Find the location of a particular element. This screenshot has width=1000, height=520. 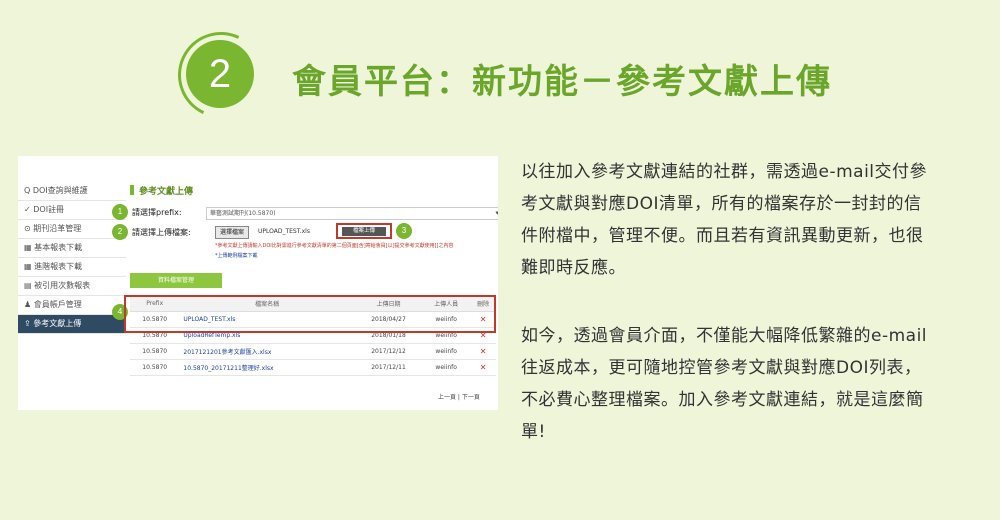

paragraph-line: 以往加入參考文獻連結的社群，需透過e-mail交付參 is located at coordinates (724, 172).